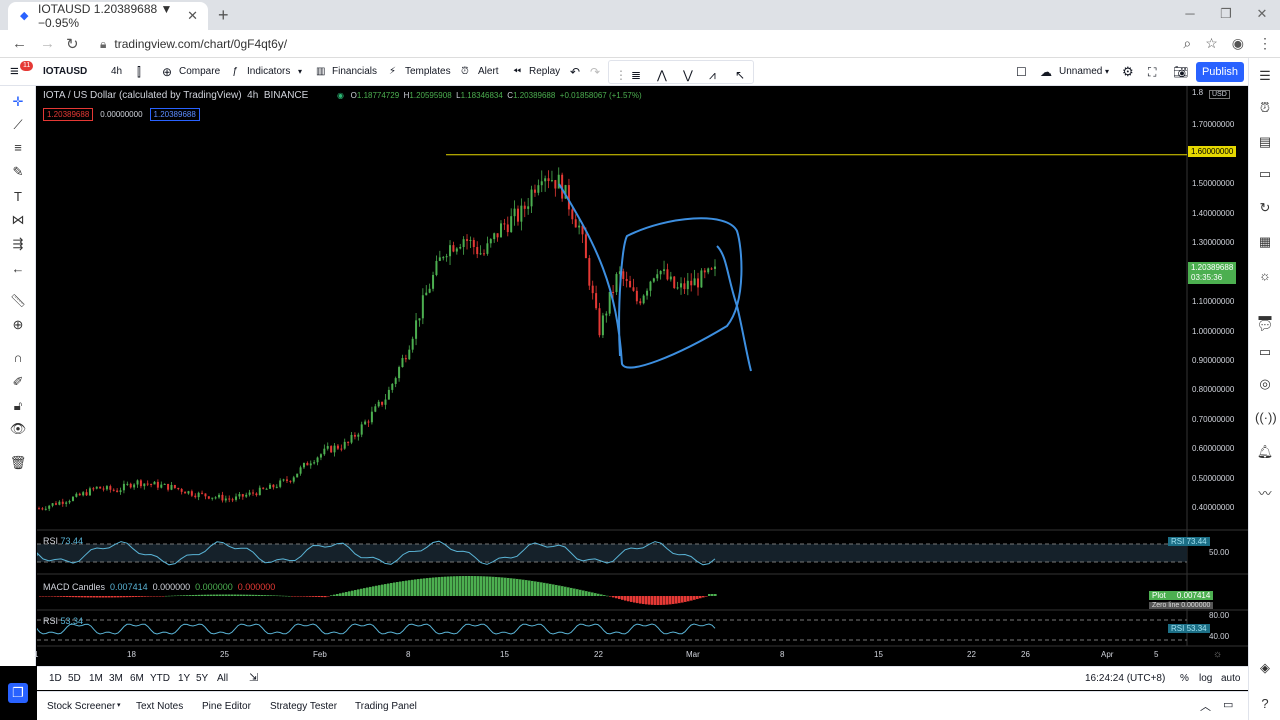 Image resolution: width=1280 pixels, height=720 pixels. Describe the element at coordinates (174, 114) in the screenshot. I see `ask-price: 1.20389688` at that location.